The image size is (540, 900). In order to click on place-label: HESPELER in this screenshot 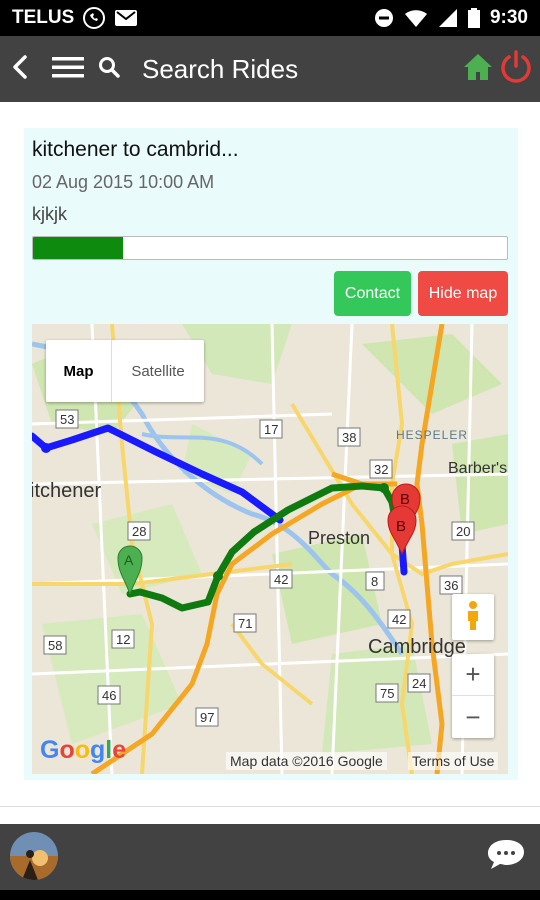, I will do `click(432, 435)`.